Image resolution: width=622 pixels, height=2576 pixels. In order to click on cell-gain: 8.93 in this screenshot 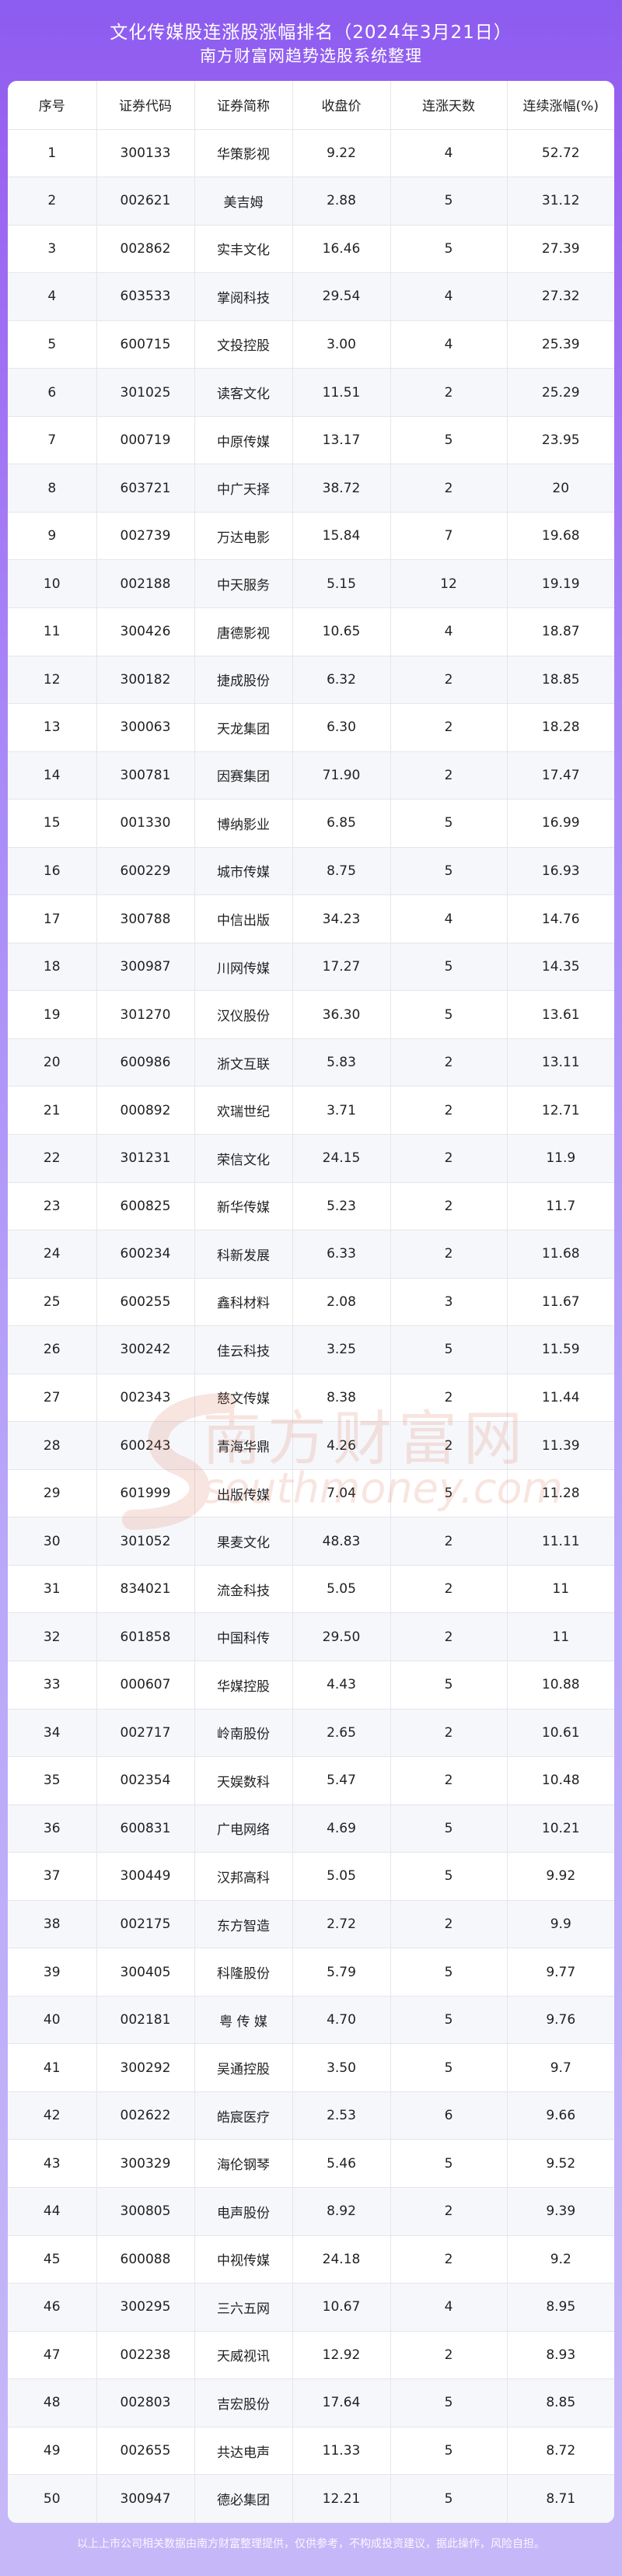, I will do `click(560, 2355)`.